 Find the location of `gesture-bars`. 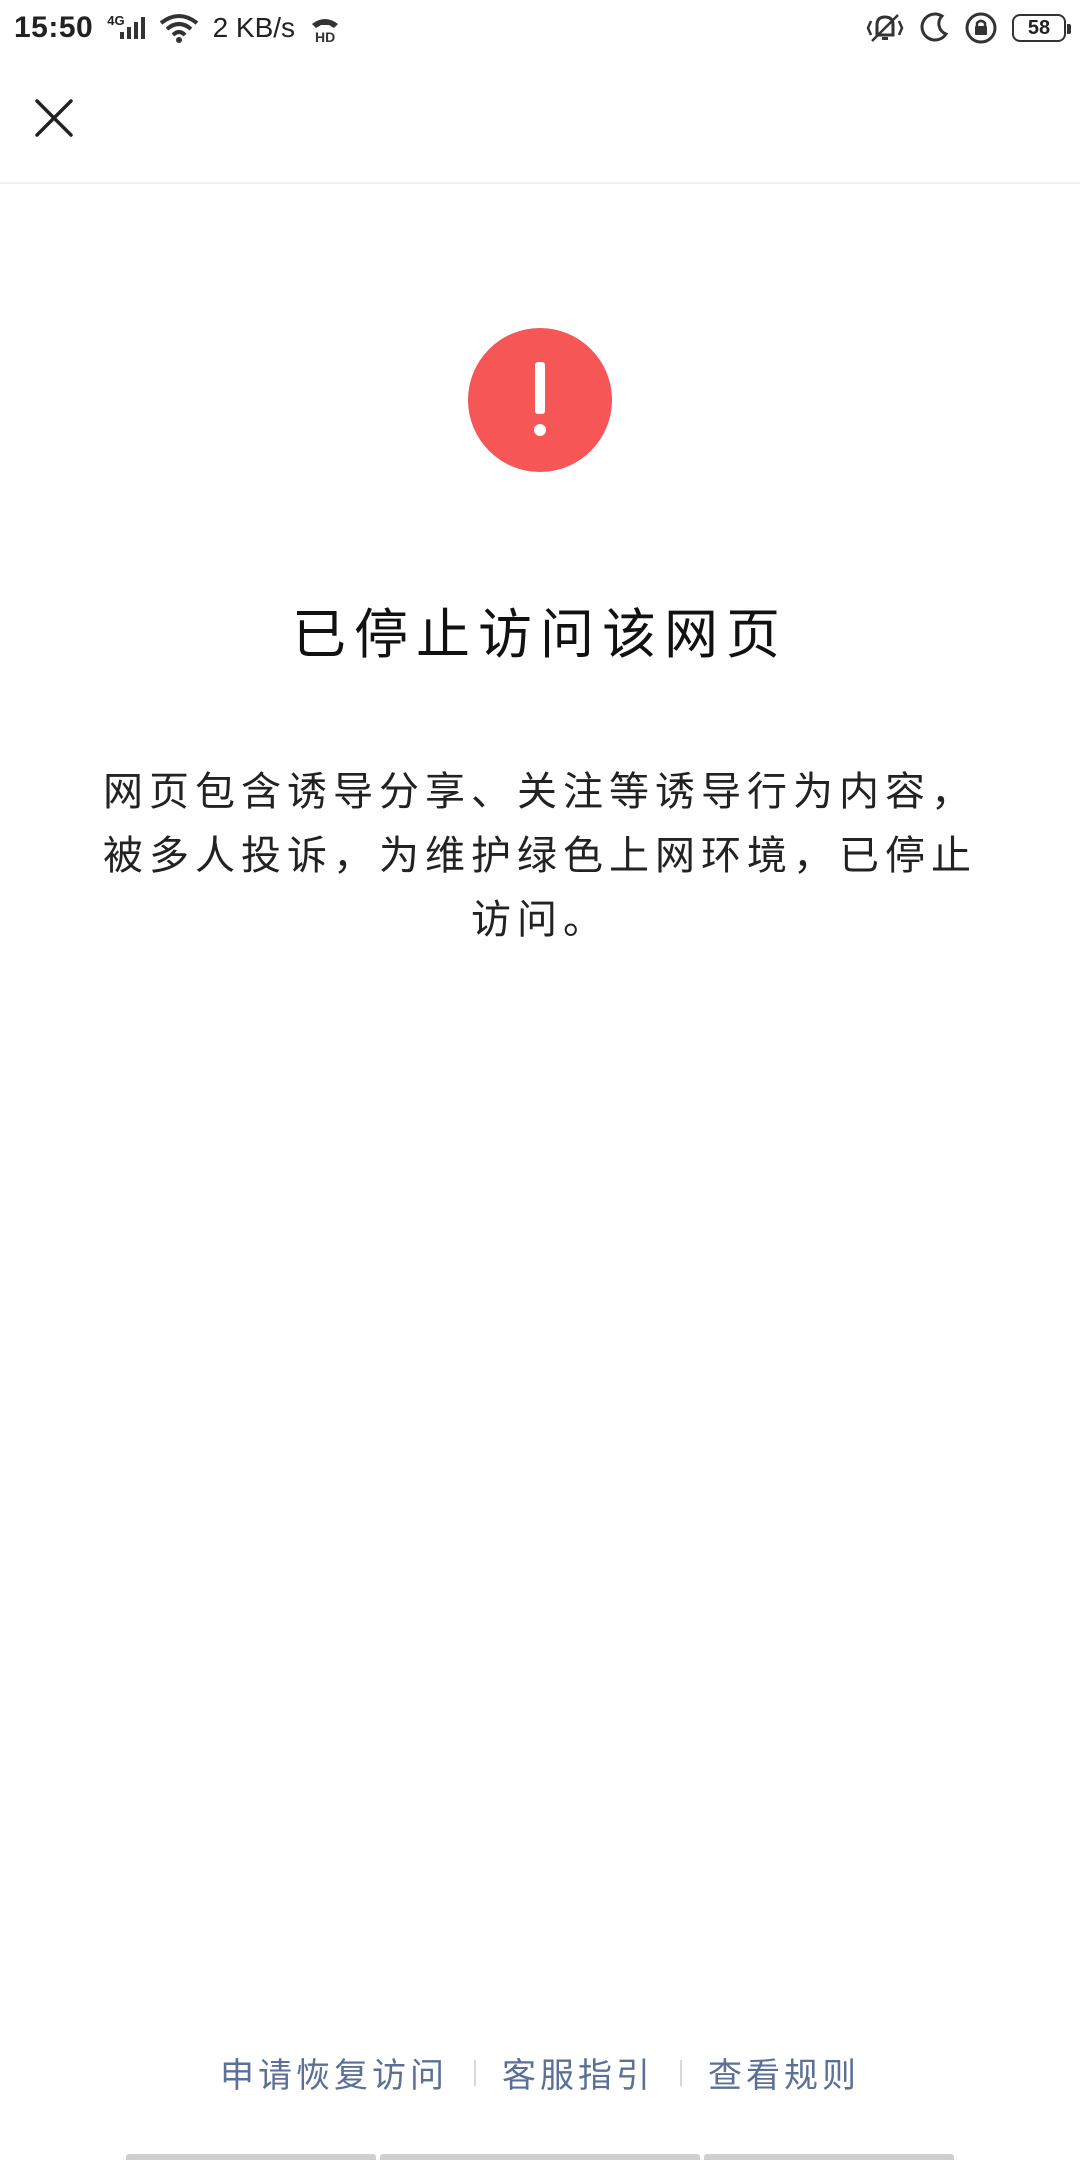

gesture-bars is located at coordinates (540, 2156).